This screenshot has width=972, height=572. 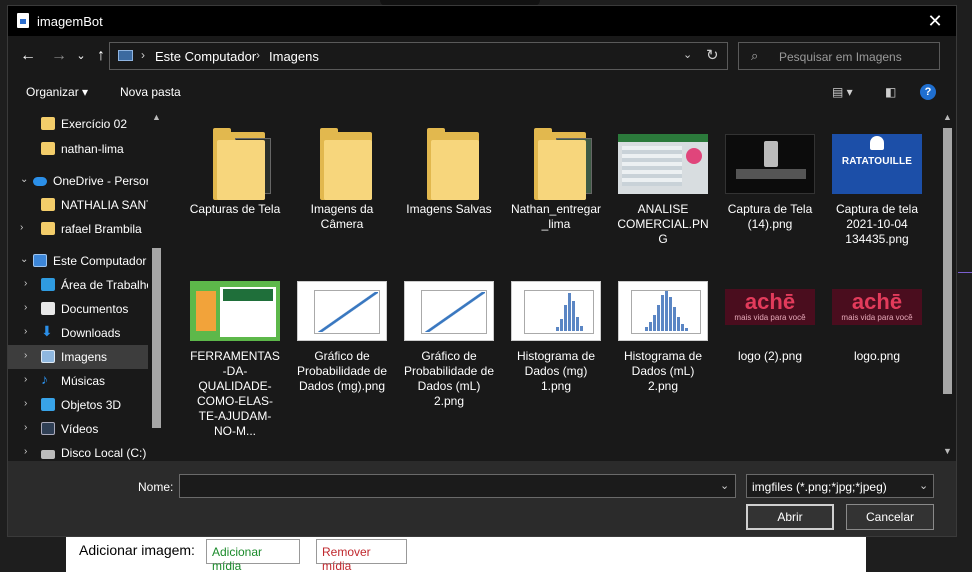 I want to click on file-list-scrollbar: ▲ ▼, so click(x=947, y=284).